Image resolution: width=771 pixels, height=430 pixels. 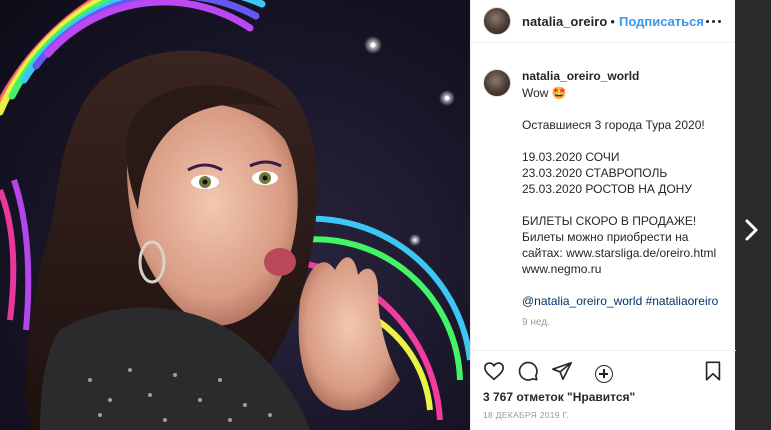 I want to click on bookmark-icon, so click(x=713, y=371).